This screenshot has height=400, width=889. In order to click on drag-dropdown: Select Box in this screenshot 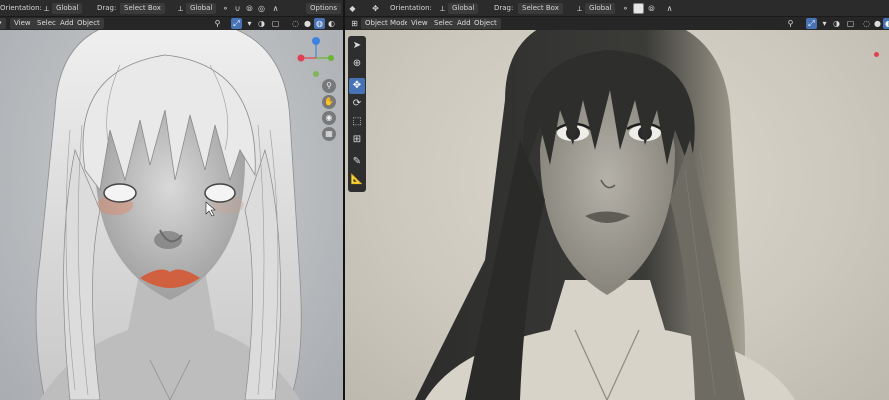, I will do `click(540, 8)`.